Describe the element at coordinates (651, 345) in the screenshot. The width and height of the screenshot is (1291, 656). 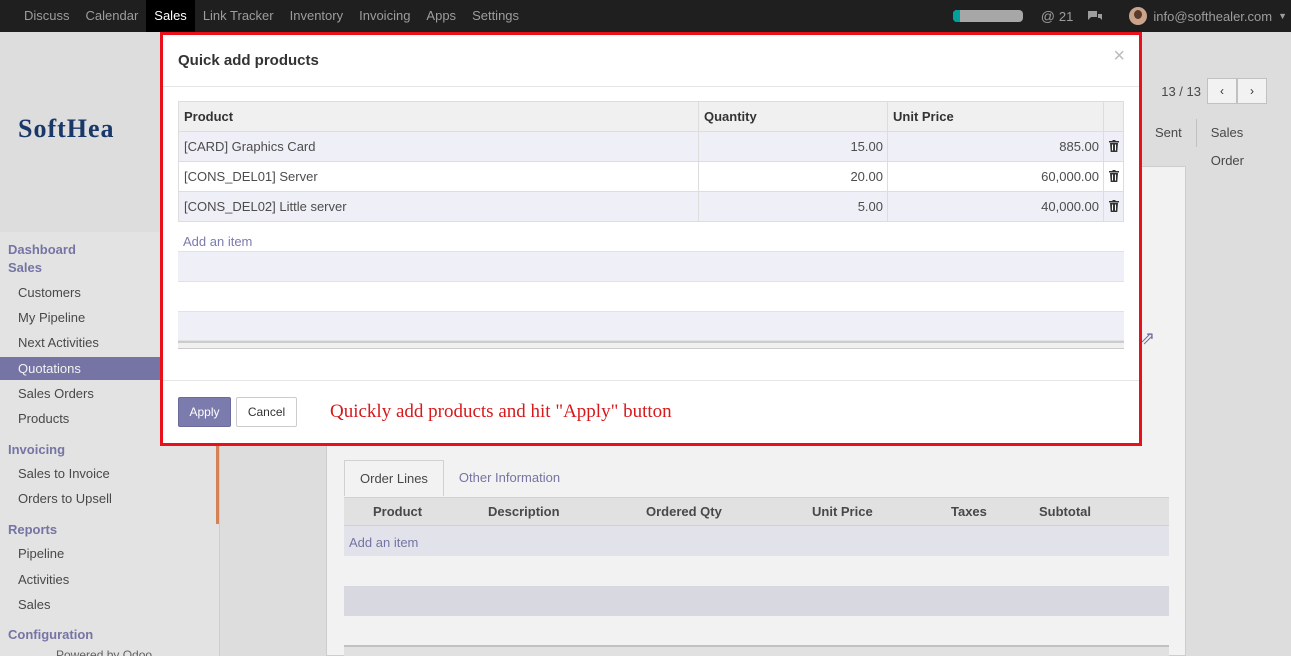
I see `grid-footer` at that location.